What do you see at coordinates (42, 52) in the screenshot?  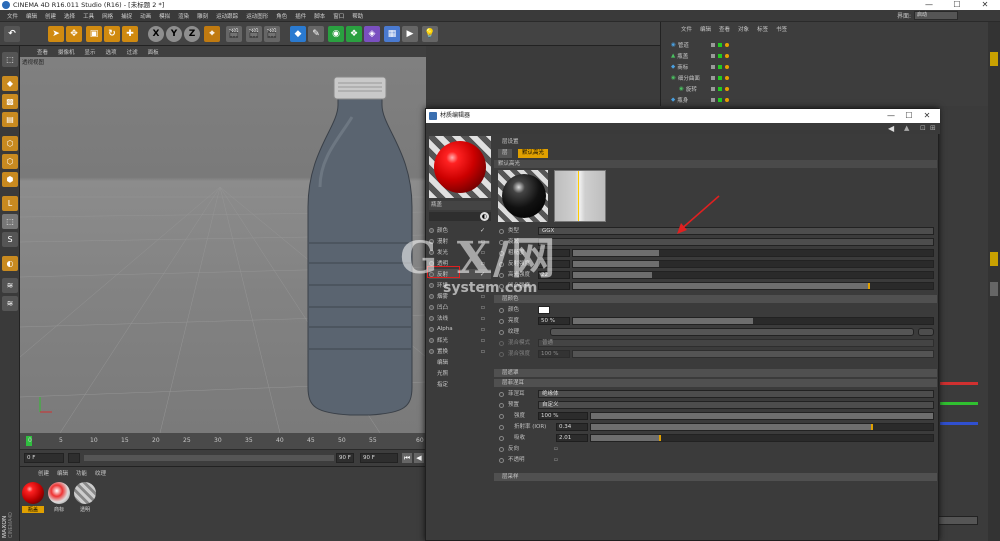 I see `viewport-menu-view: 查看` at bounding box center [42, 52].